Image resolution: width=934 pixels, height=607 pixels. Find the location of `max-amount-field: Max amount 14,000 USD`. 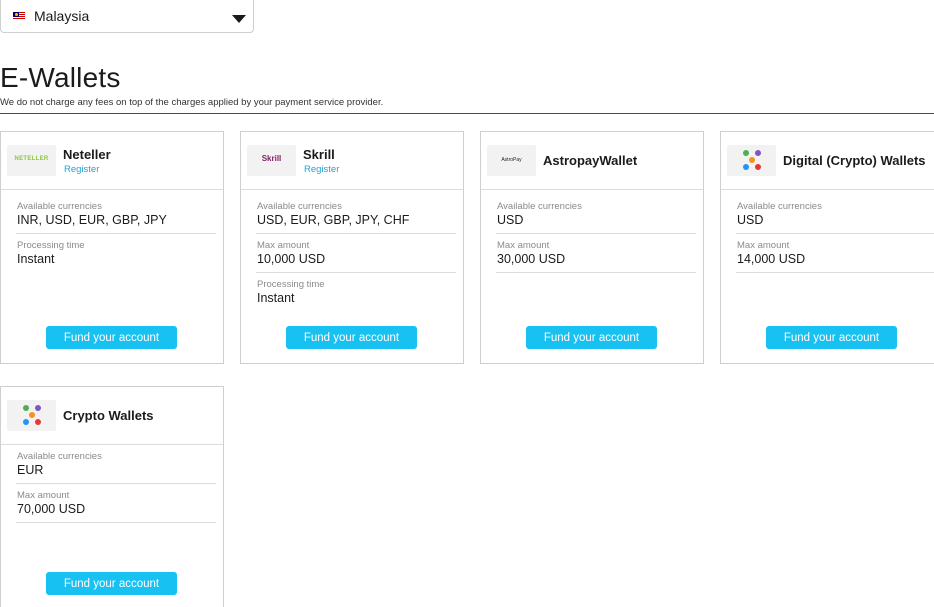

max-amount-field: Max amount 14,000 USD is located at coordinates (835, 253).